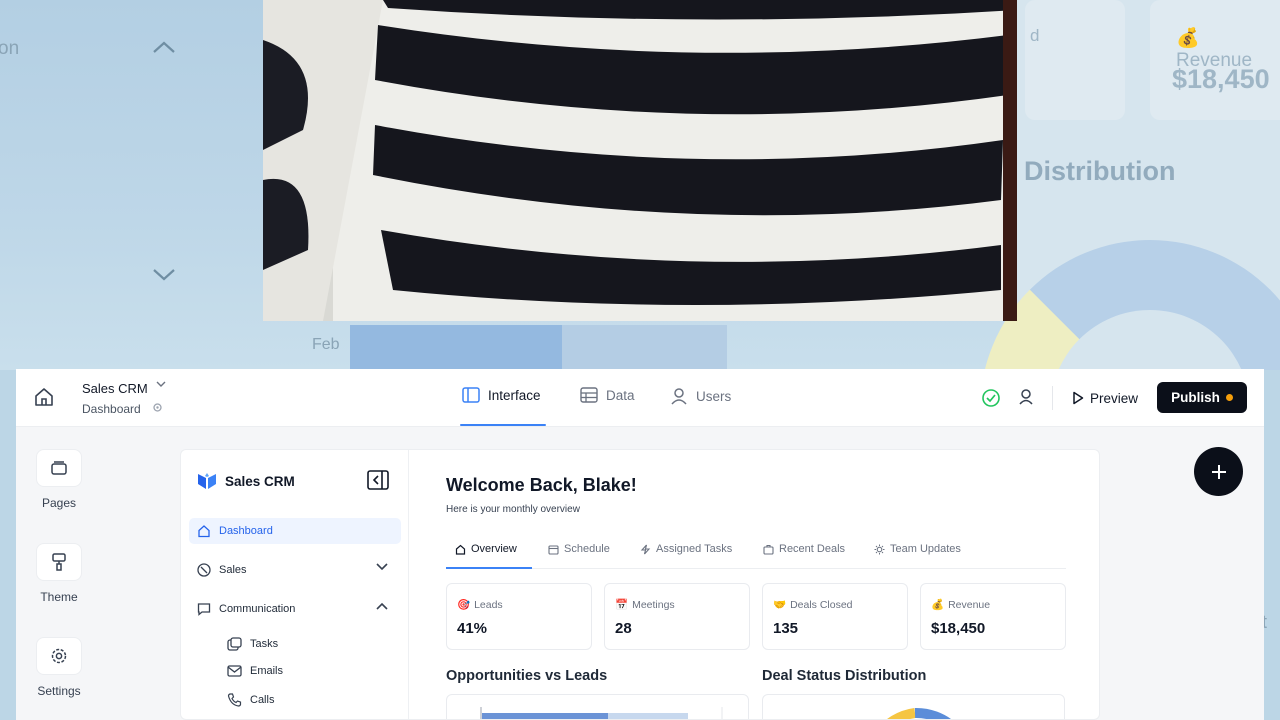 The width and height of the screenshot is (1280, 720). Describe the element at coordinates (234, 700) in the screenshot. I see `phone-icon` at that location.